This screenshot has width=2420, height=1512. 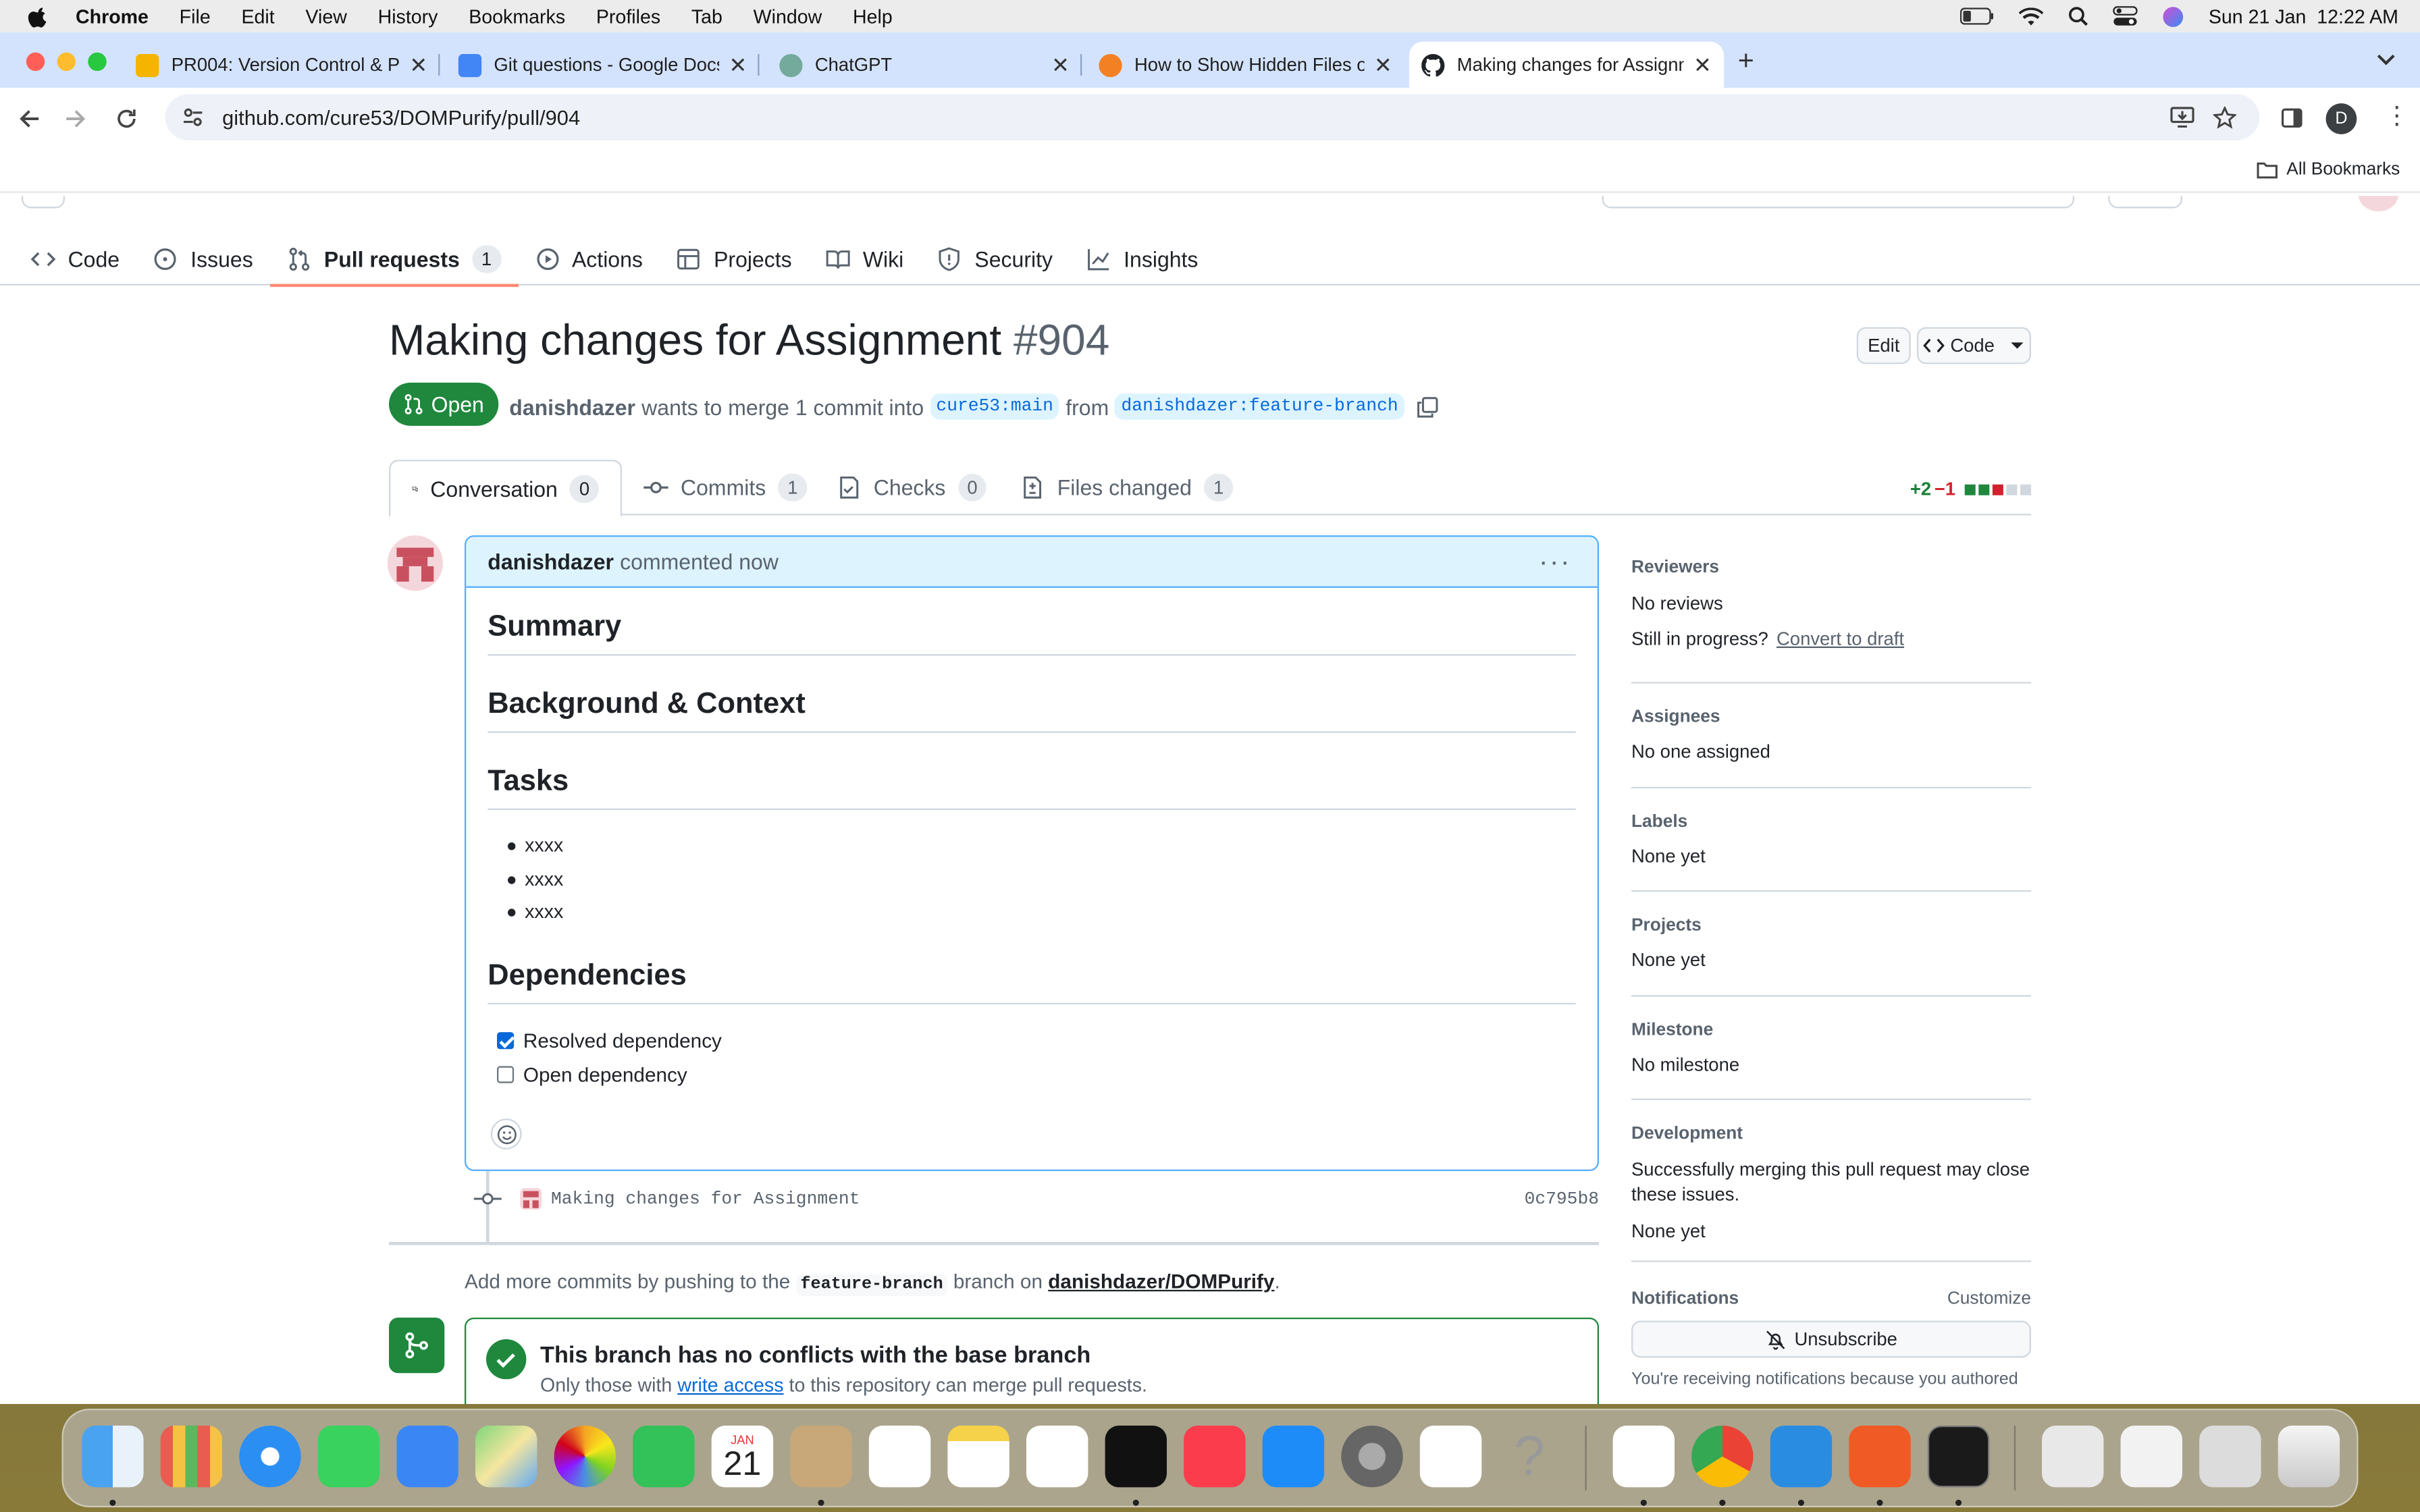 I want to click on reminders-icon, so click(x=899, y=1457).